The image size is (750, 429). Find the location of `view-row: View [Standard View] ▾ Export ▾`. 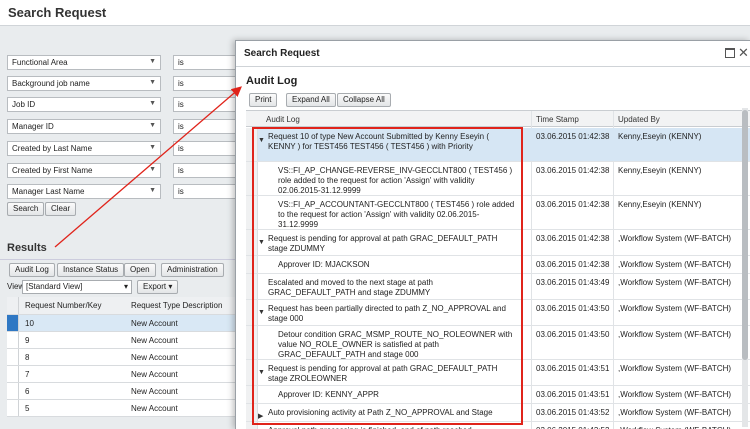

view-row: View [Standard View] ▾ Export ▾ is located at coordinates (127, 287).